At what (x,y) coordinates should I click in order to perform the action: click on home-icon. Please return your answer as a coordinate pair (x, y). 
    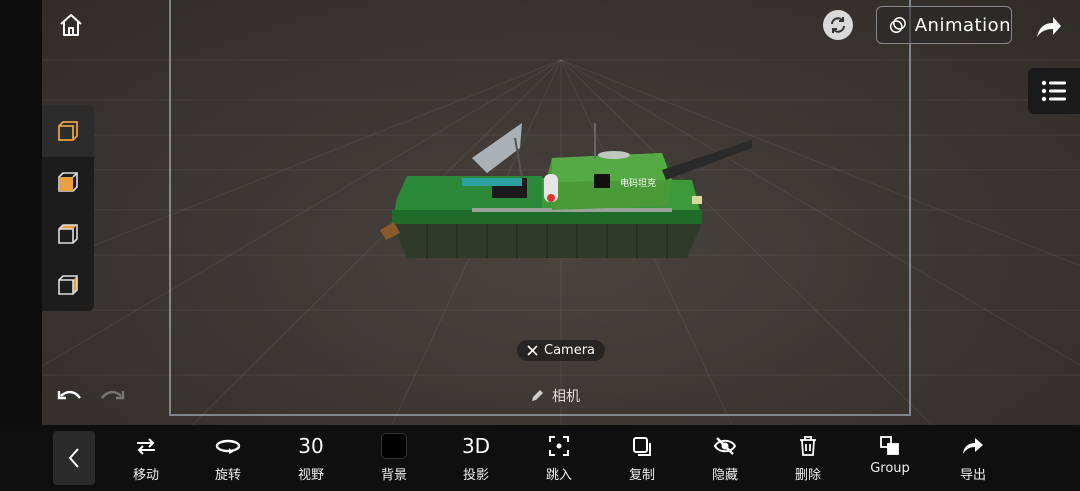
    Looking at the image, I should click on (71, 25).